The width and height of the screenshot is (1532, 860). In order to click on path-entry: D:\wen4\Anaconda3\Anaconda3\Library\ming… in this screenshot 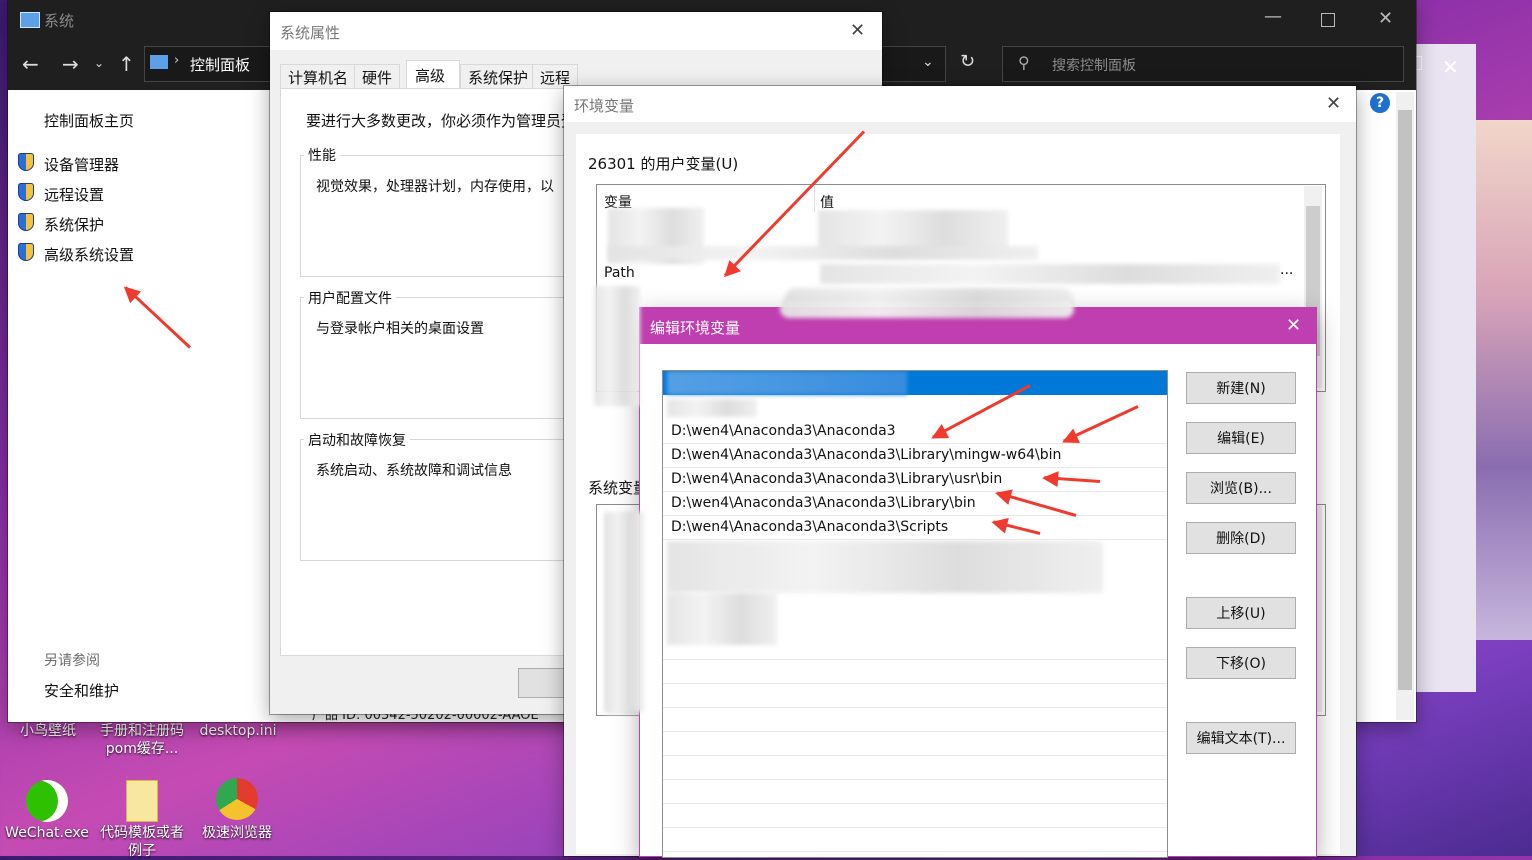, I will do `click(915, 455)`.